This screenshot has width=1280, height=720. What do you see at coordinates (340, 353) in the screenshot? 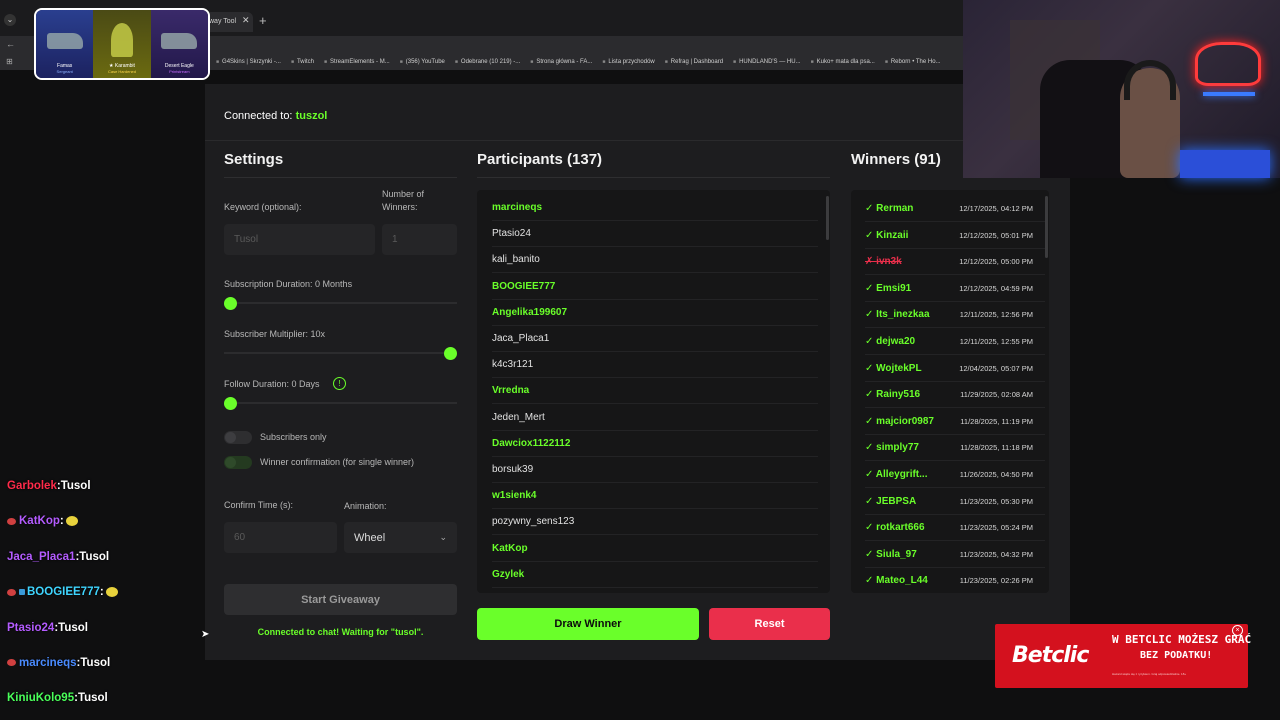
I see `multiplier-slider` at bounding box center [340, 353].